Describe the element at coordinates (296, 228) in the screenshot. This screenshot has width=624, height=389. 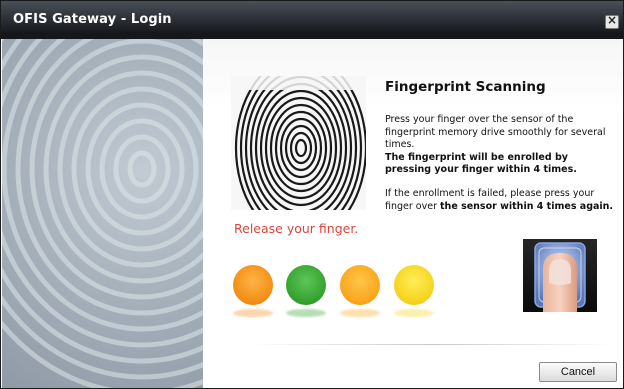
I see `status-message: Release your finger.` at that location.